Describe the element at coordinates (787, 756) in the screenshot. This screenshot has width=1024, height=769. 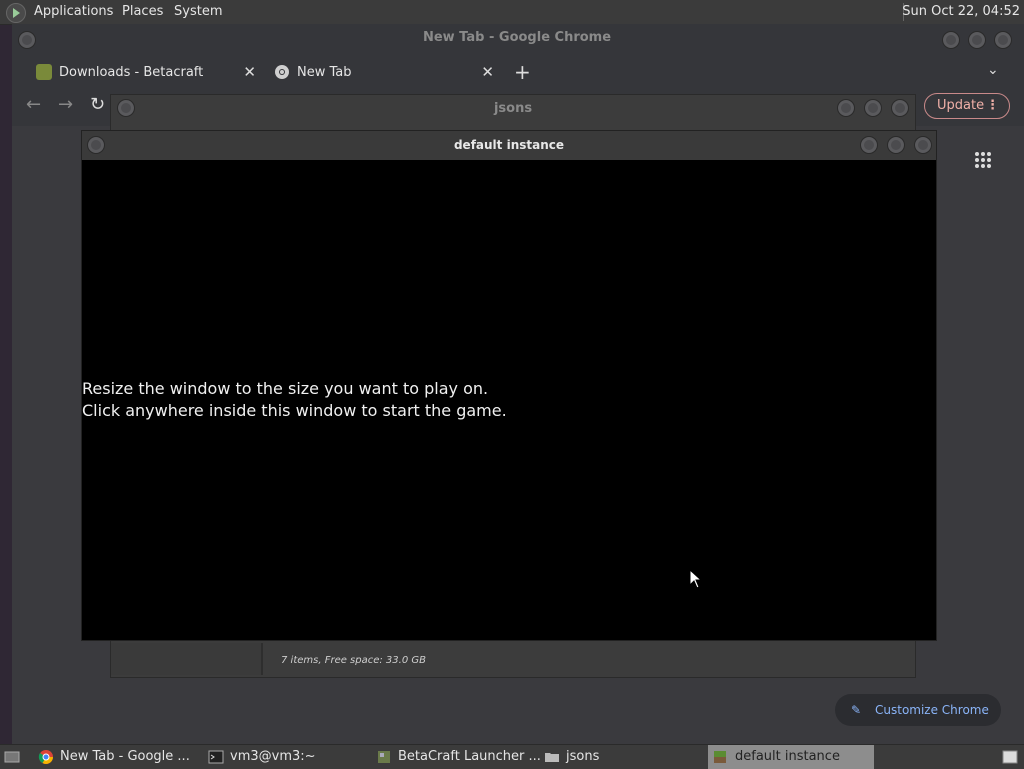
I see `taskbar-label: default instance` at that location.